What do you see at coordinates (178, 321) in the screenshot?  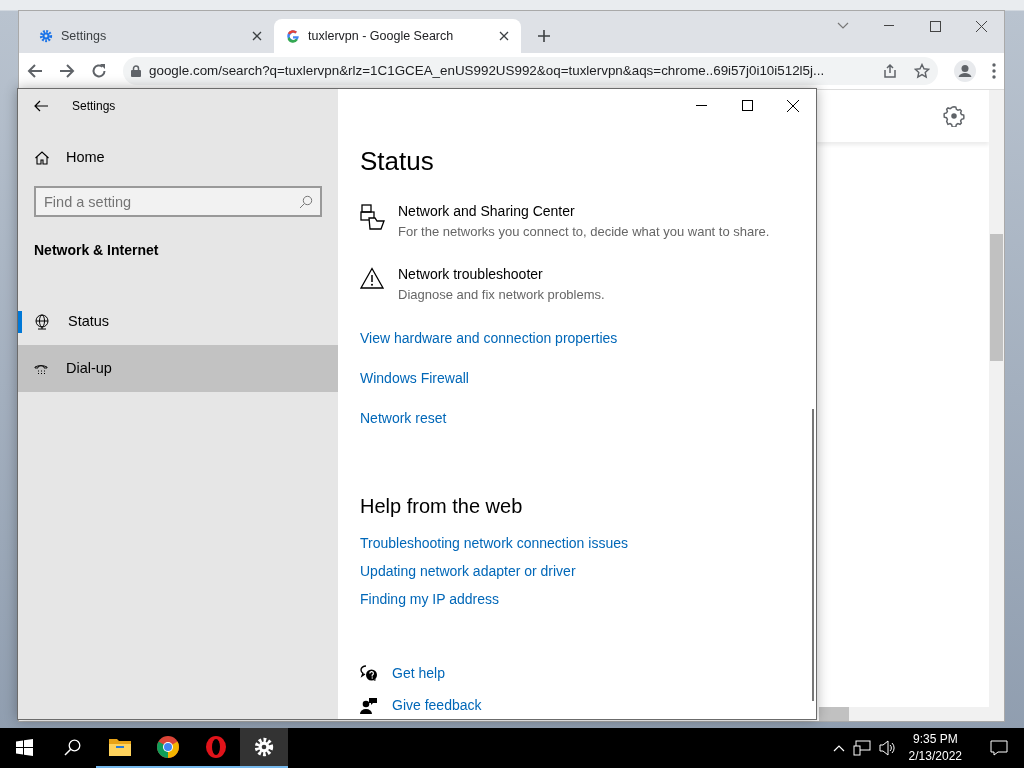 I see `nav-item: Status` at bounding box center [178, 321].